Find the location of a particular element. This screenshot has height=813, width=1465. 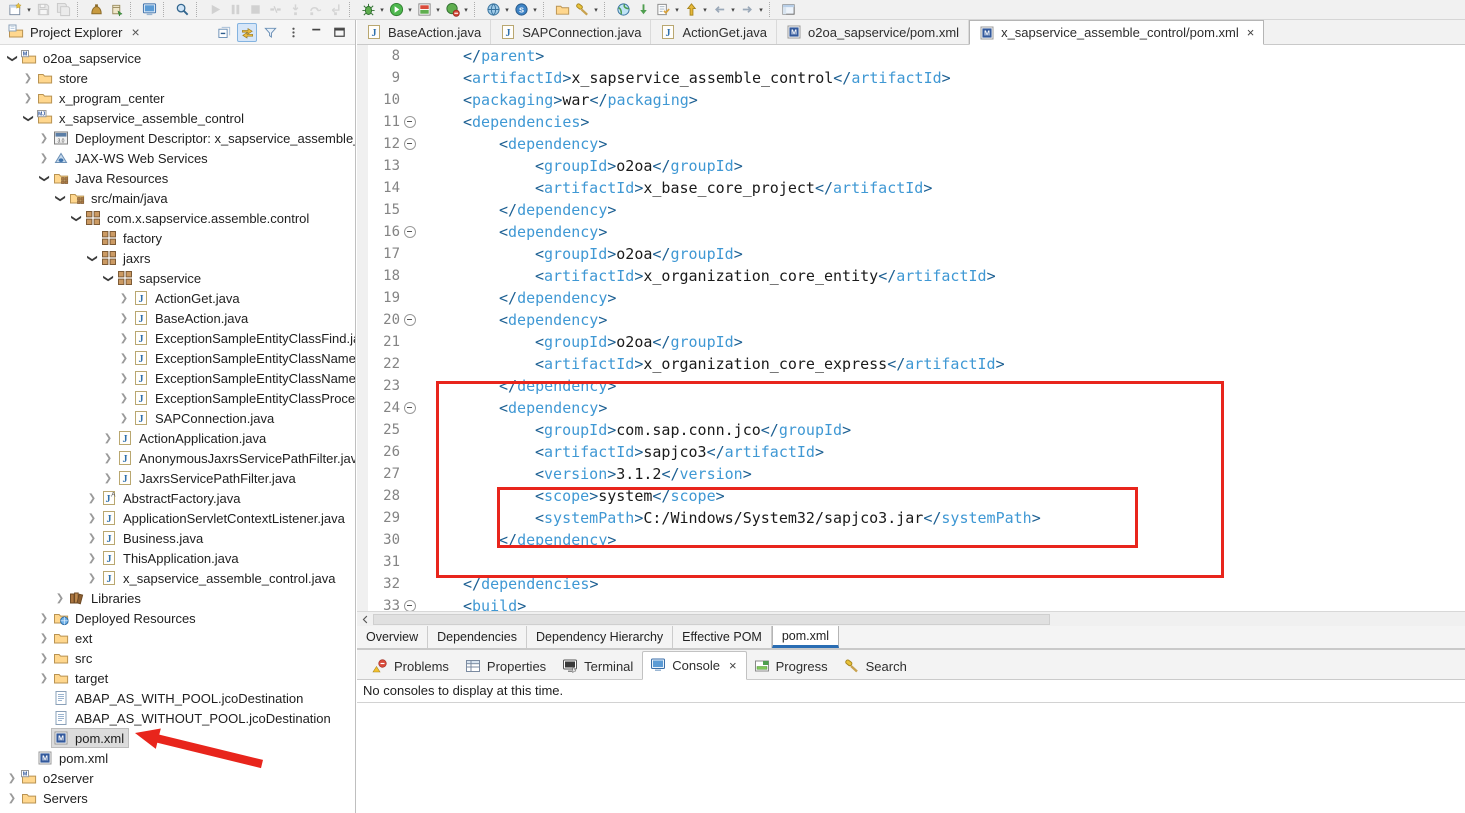

tree-item-target: J A AbstractFactory.java is located at coordinates (172, 498).